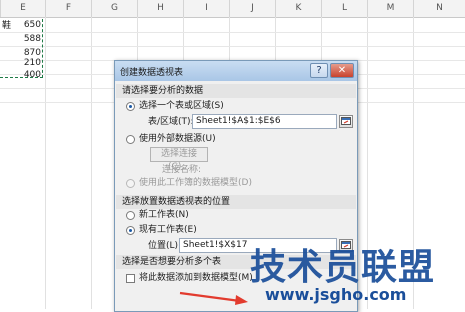 The width and height of the screenshot is (465, 312). I want to click on dialog-title: 创建数据透视表, so click(152, 73).